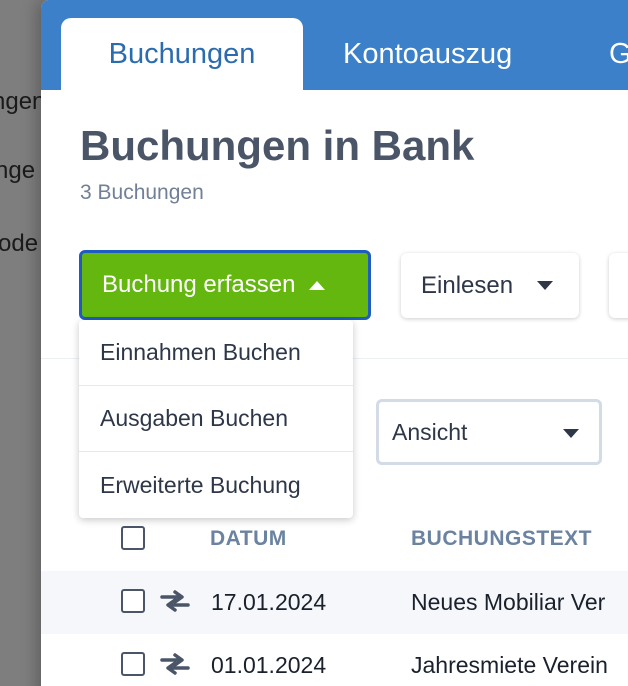 This screenshot has width=628, height=686. Describe the element at coordinates (618, 54) in the screenshot. I see `tab-more: G` at that location.